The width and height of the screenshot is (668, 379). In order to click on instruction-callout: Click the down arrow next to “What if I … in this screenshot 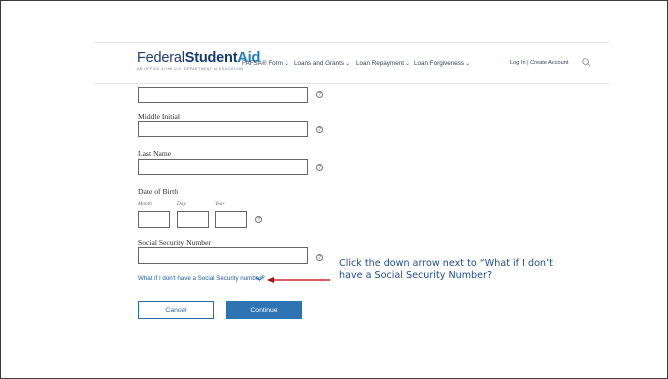, I will do `click(469, 270)`.